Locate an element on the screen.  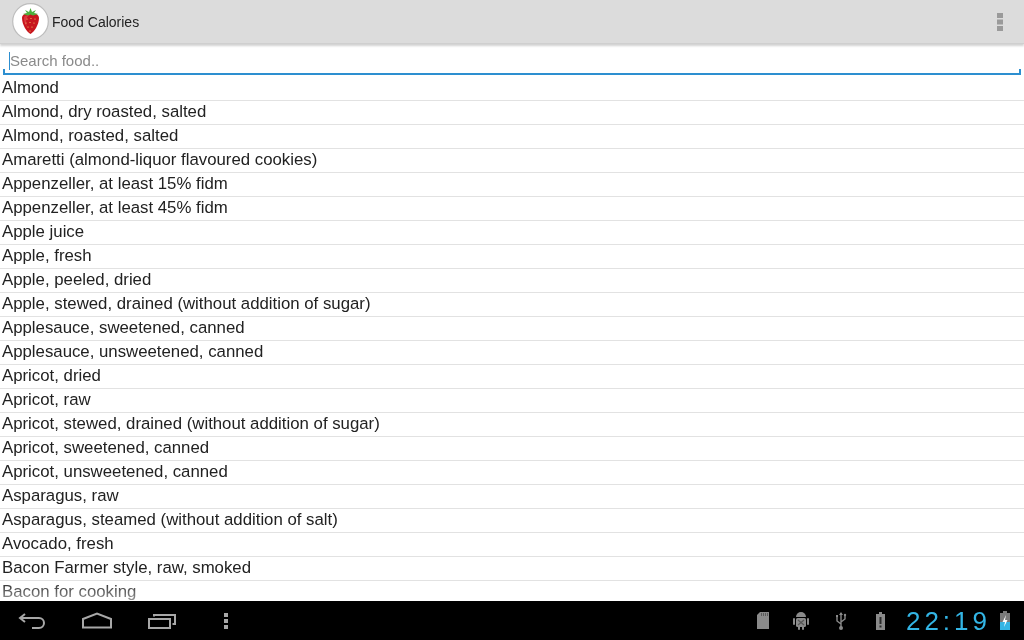
food-item: Amaretti (almond-liquor flavoured cookies) is located at coordinates (159, 160).